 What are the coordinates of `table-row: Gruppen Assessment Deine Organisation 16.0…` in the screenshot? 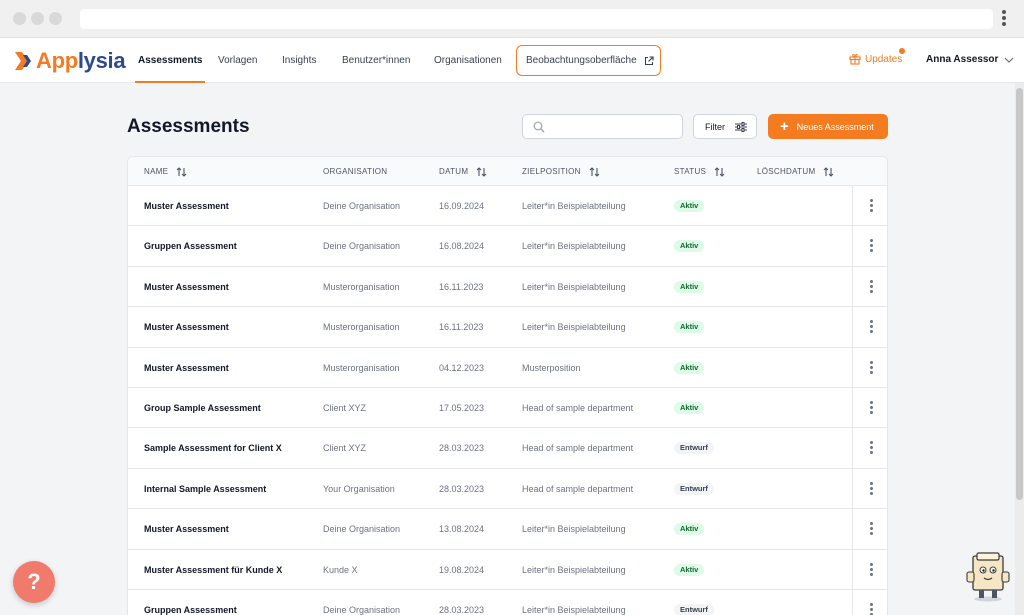 It's located at (507, 246).